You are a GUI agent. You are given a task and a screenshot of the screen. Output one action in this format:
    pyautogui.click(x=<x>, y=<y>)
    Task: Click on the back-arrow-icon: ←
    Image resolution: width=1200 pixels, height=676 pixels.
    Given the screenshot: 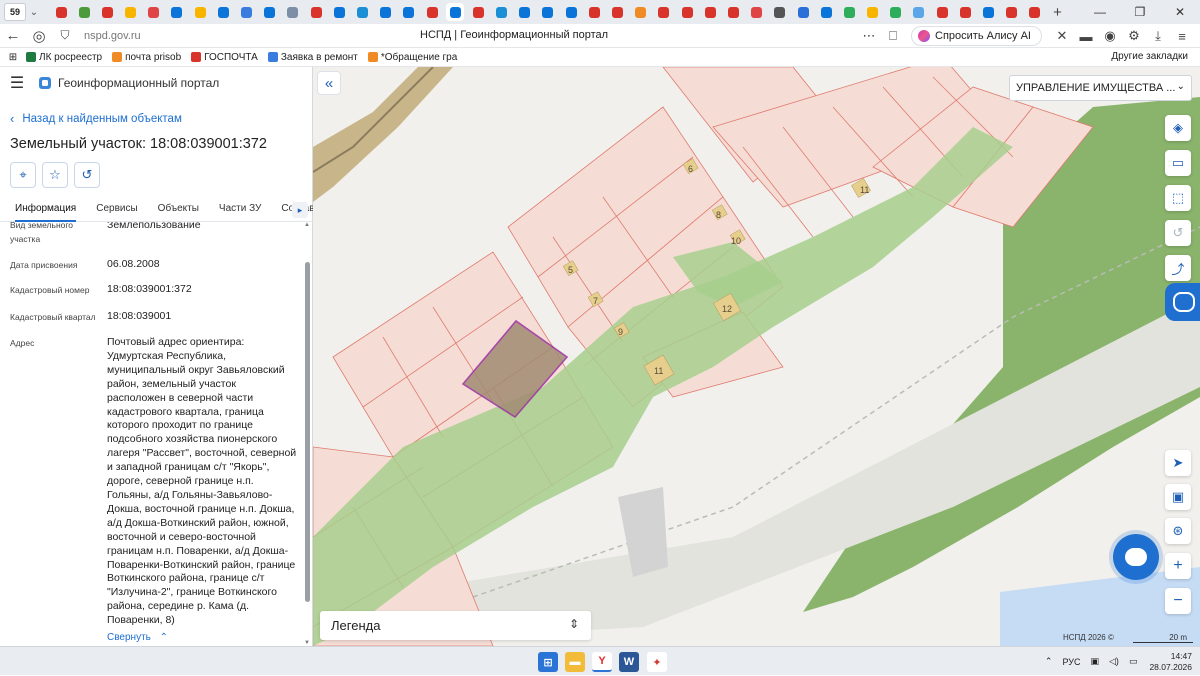 What is the action you would take?
    pyautogui.click(x=13, y=36)
    